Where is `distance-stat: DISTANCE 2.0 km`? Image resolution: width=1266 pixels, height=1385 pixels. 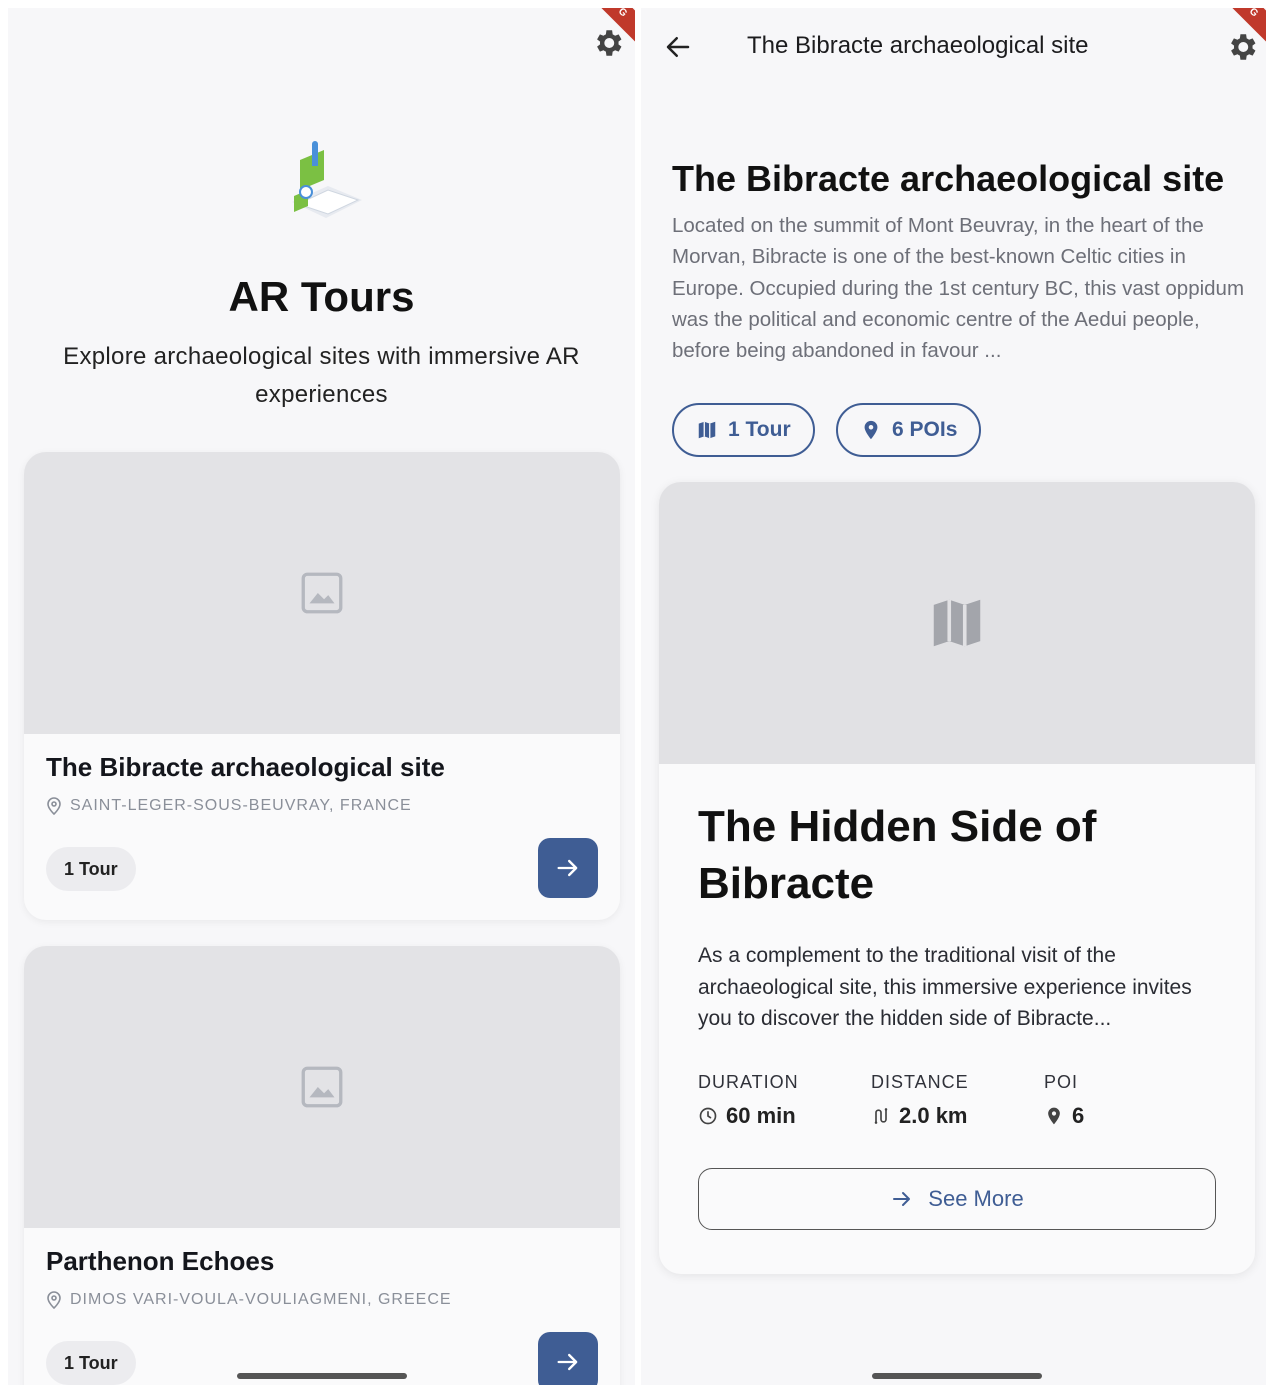
distance-stat: DISTANCE 2.0 km is located at coordinates (920, 1100).